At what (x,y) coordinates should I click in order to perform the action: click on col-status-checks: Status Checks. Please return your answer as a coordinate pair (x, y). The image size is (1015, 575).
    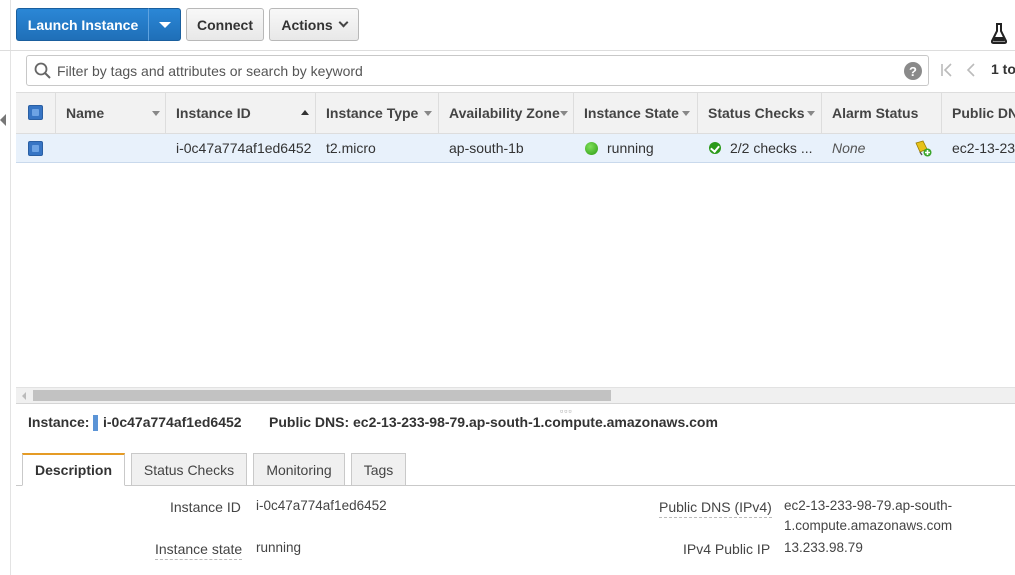
    Looking at the image, I should click on (760, 113).